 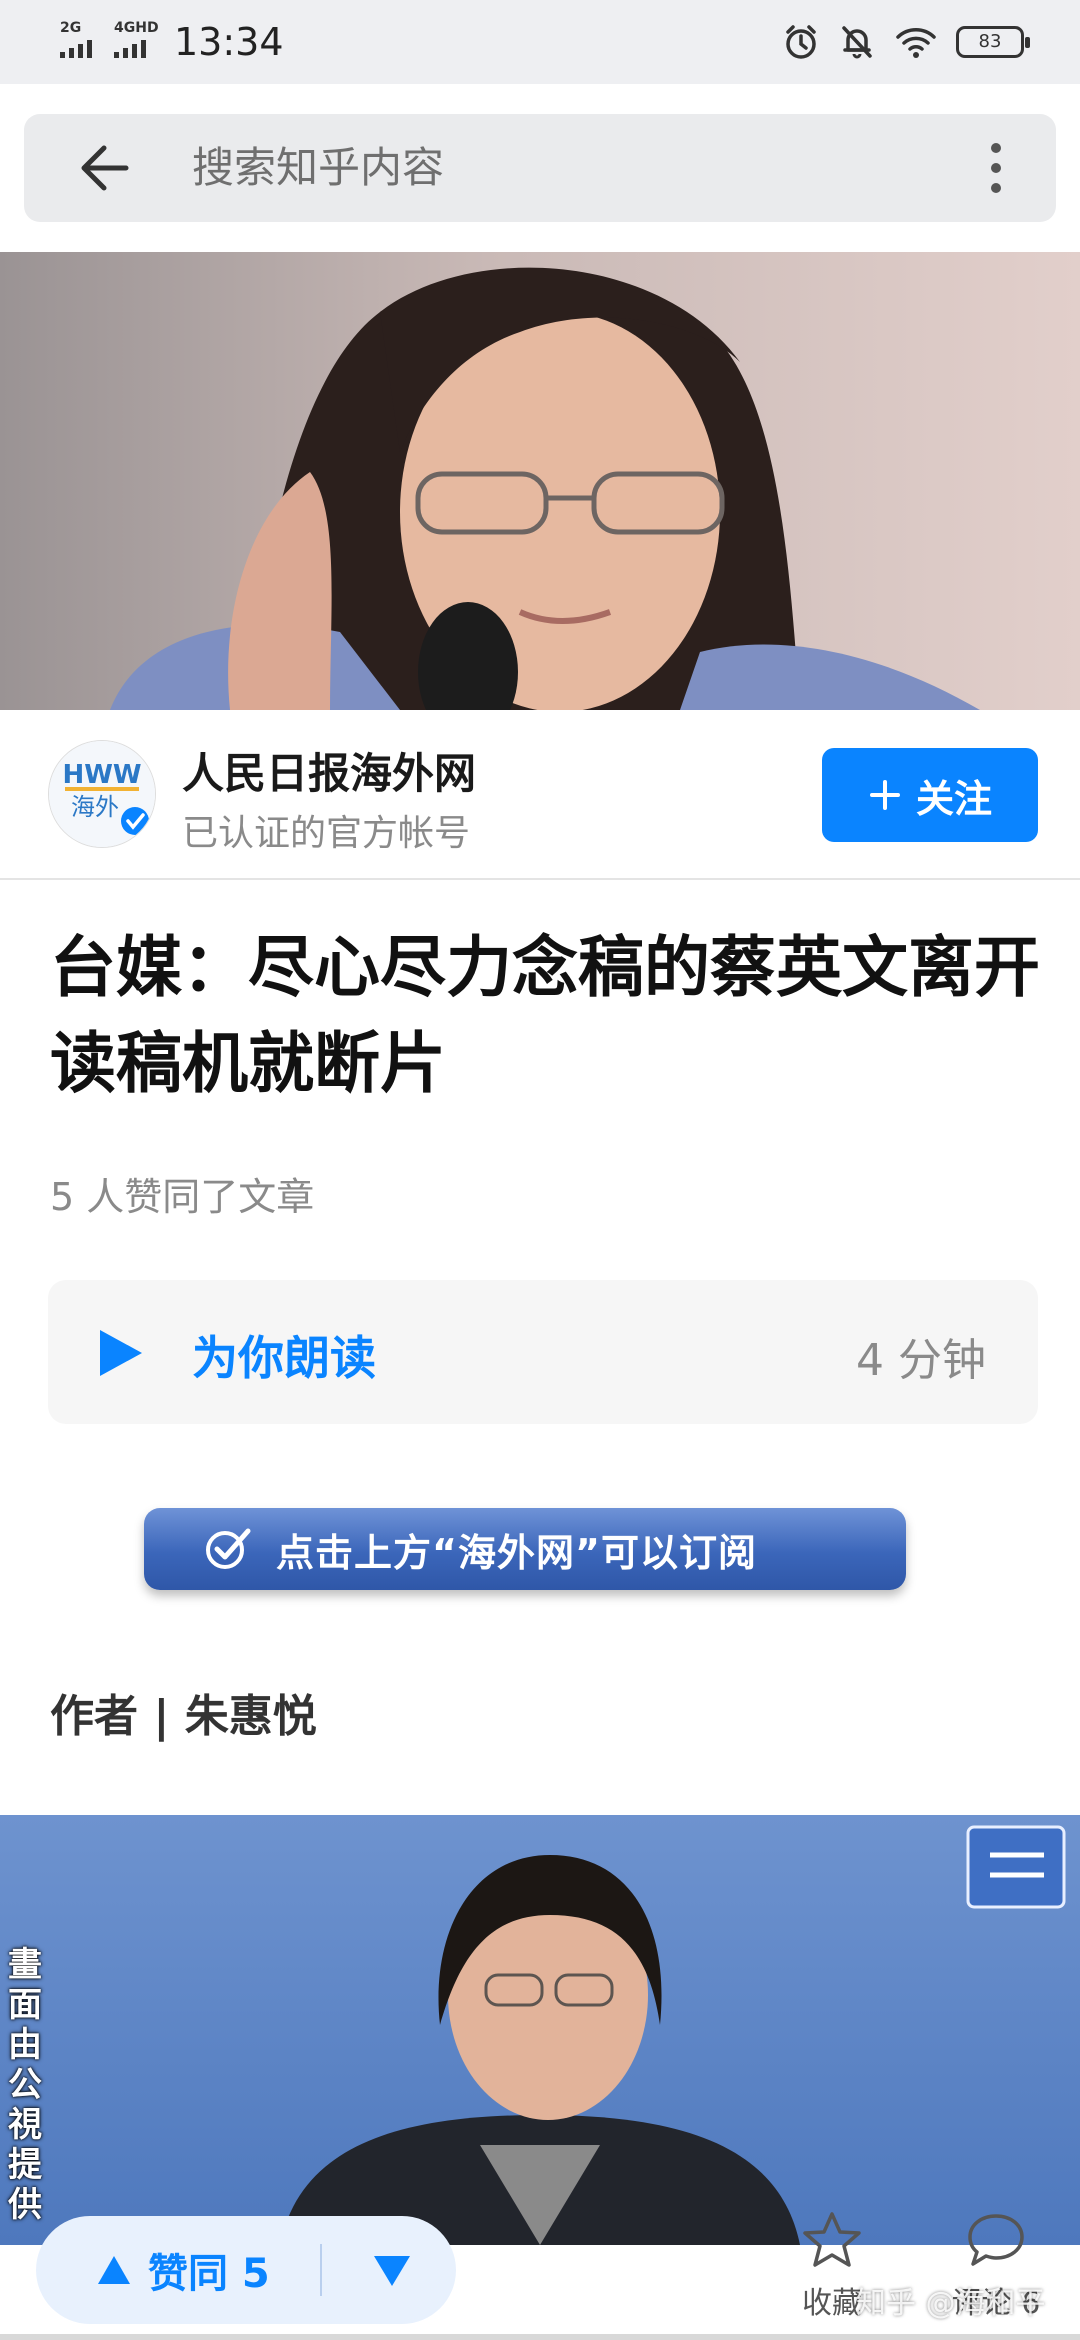 I want to click on upvote-button: 赞同 5, so click(x=183, y=2270).